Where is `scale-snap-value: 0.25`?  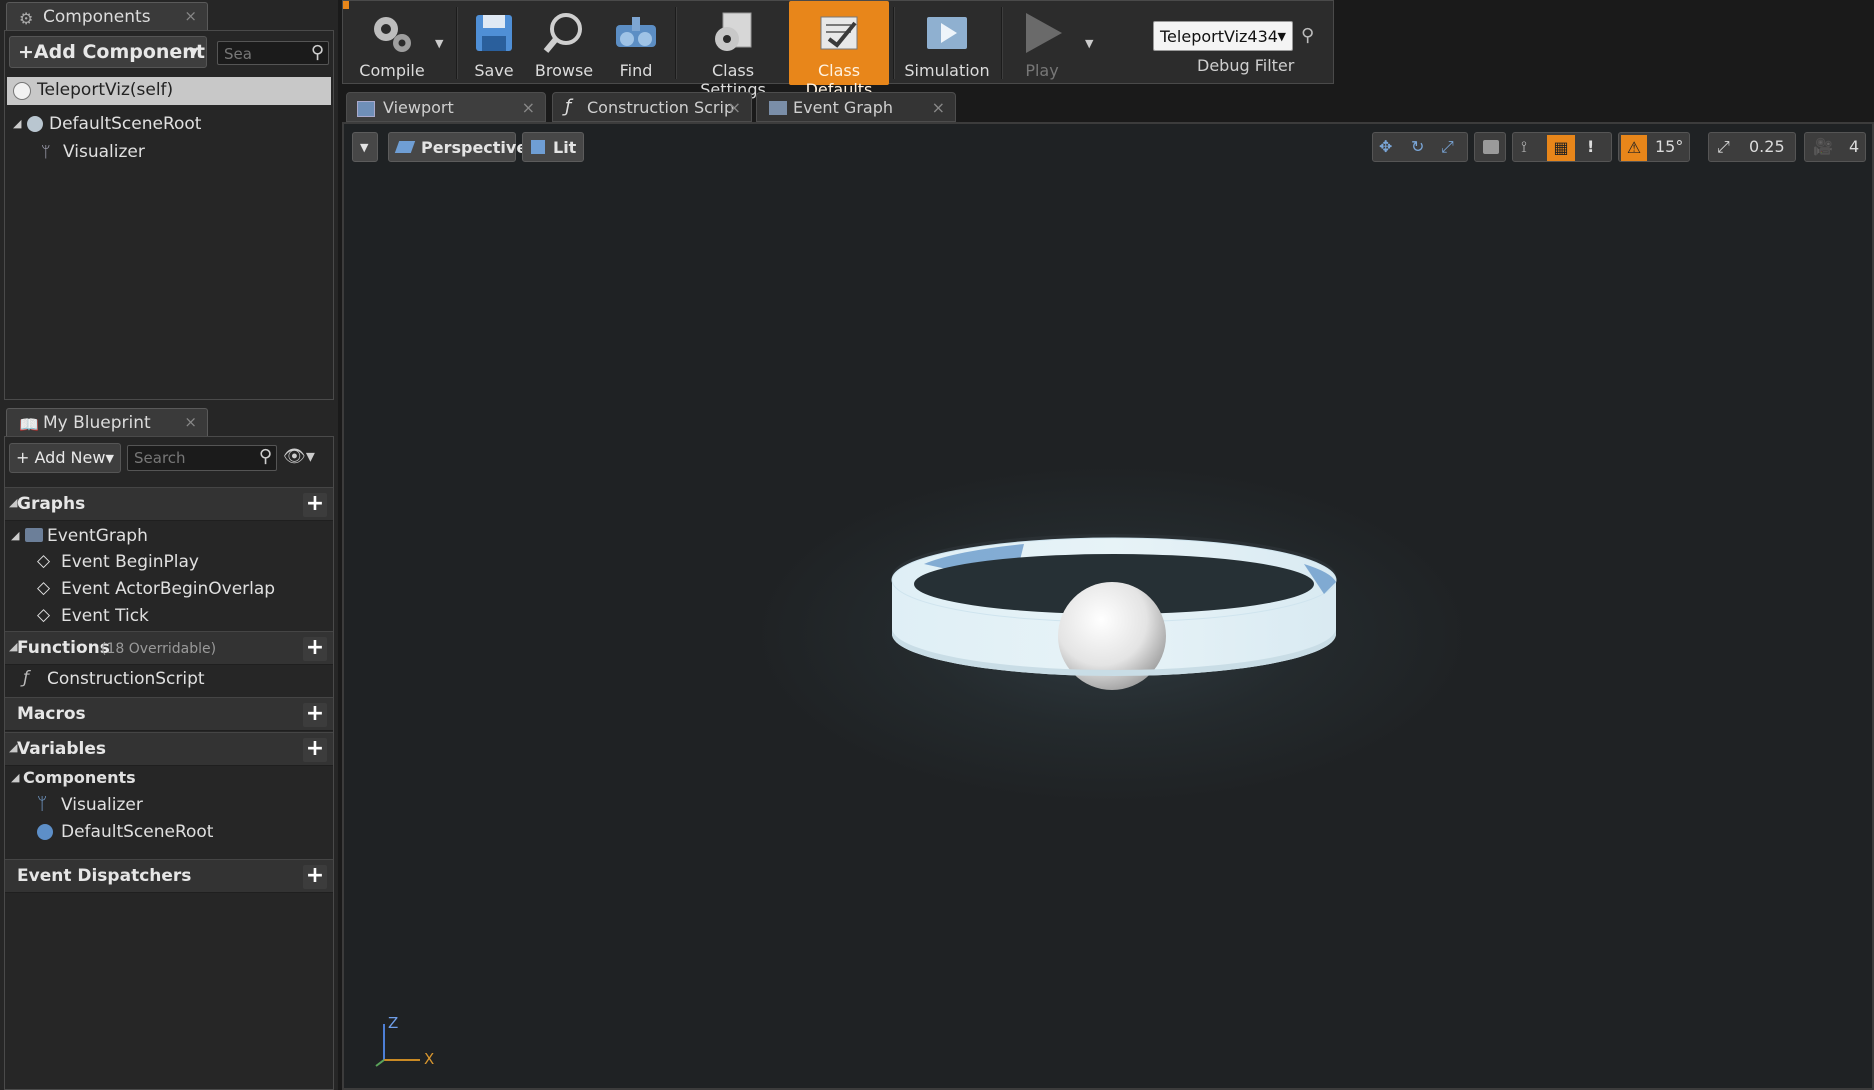
scale-snap-value: 0.25 is located at coordinates (1767, 146).